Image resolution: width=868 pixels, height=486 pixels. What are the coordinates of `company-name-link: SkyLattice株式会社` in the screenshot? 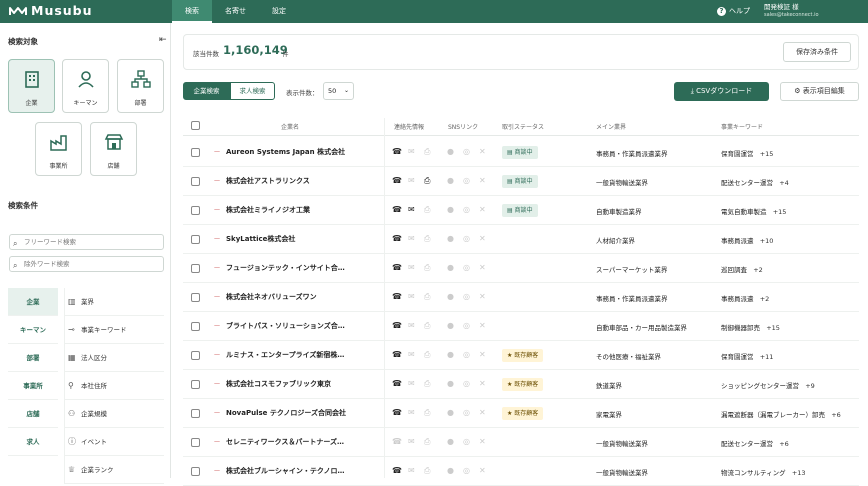 It's located at (296, 239).